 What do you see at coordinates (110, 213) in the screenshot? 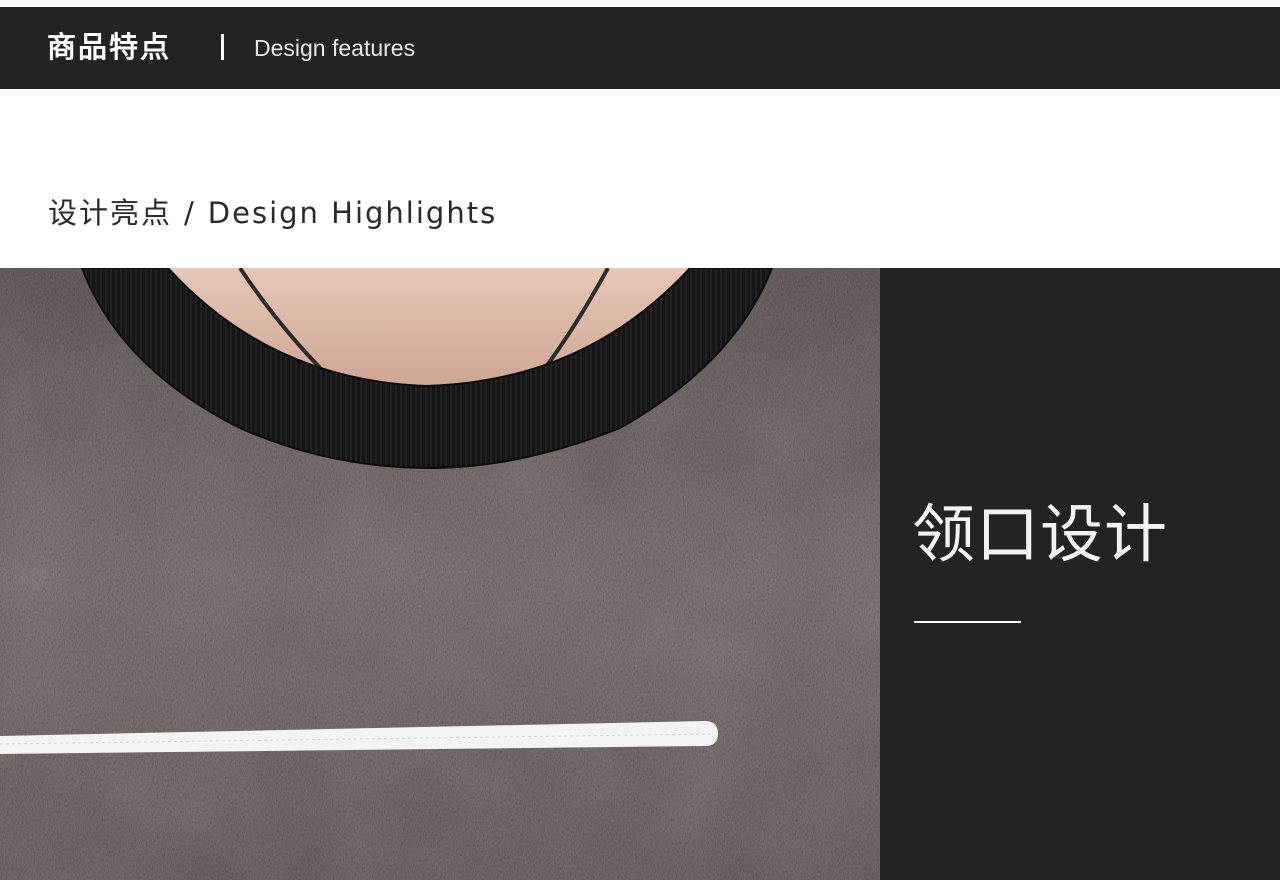
I see `section-title-cn: 设计亮点` at bounding box center [110, 213].